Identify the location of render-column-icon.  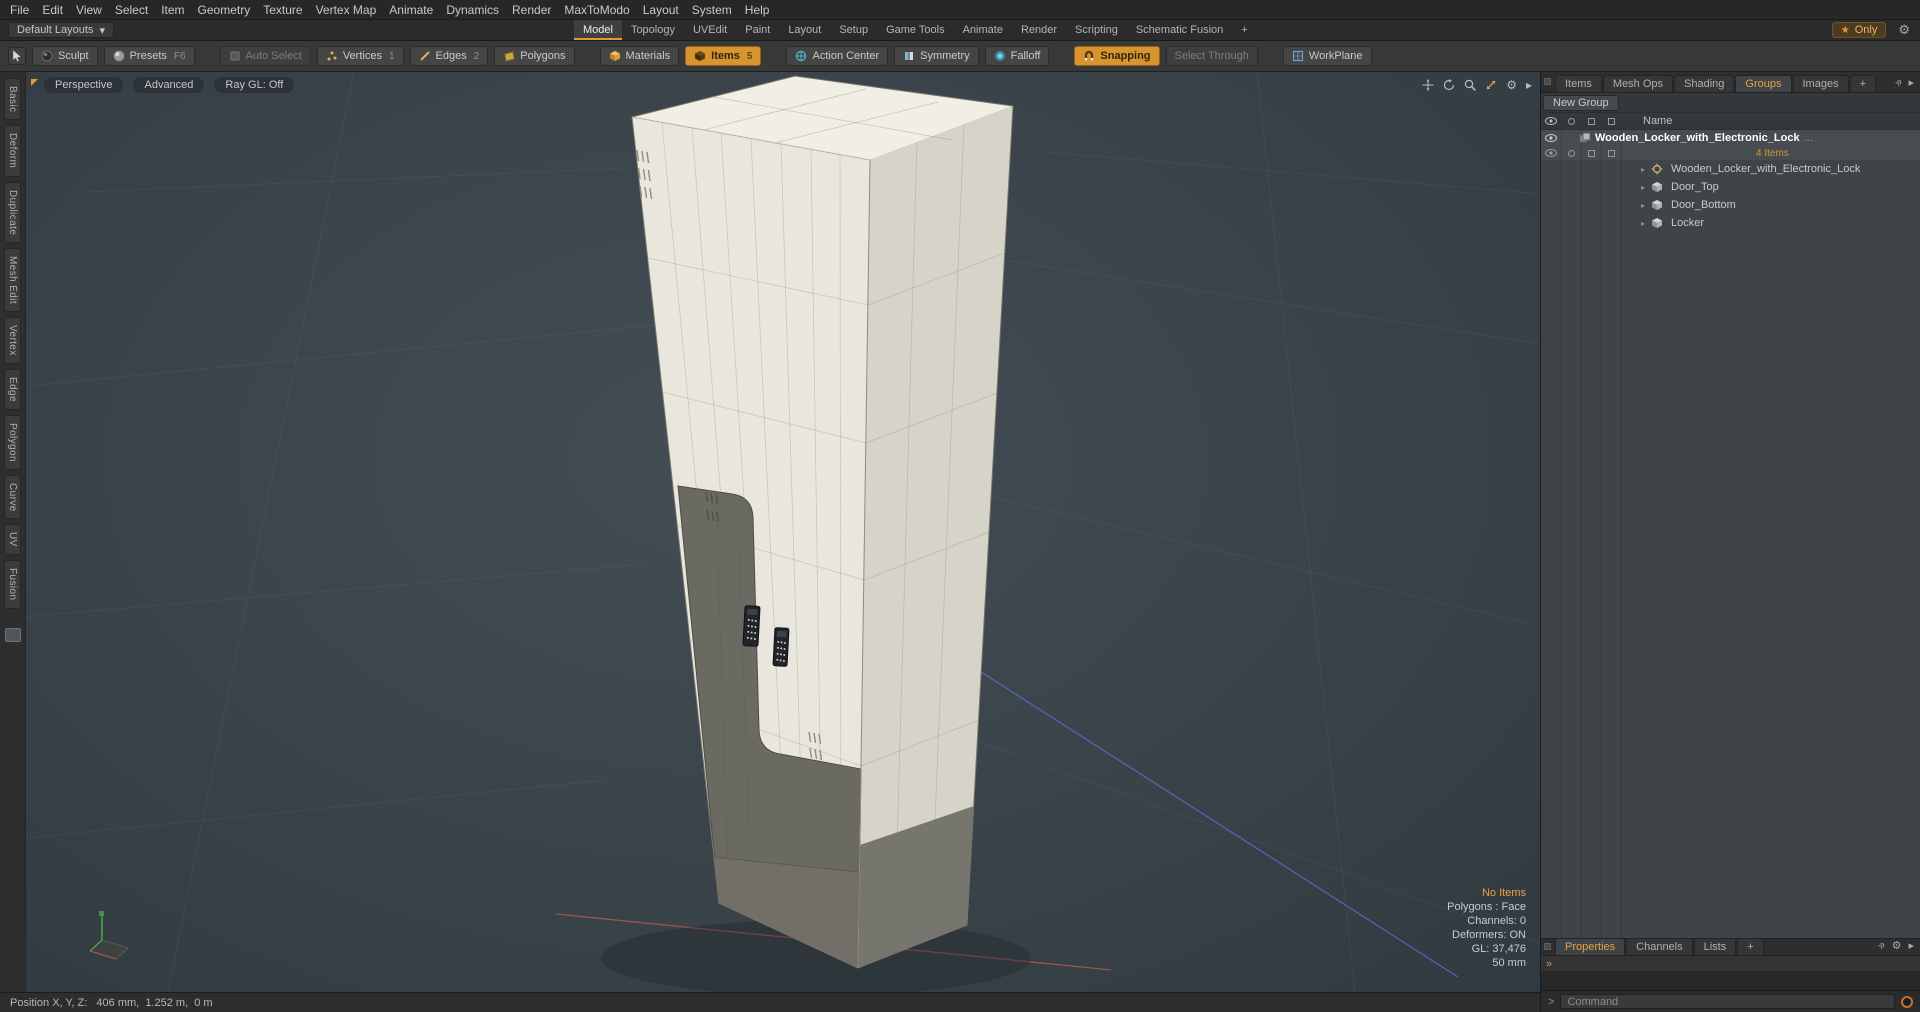
(1571, 121).